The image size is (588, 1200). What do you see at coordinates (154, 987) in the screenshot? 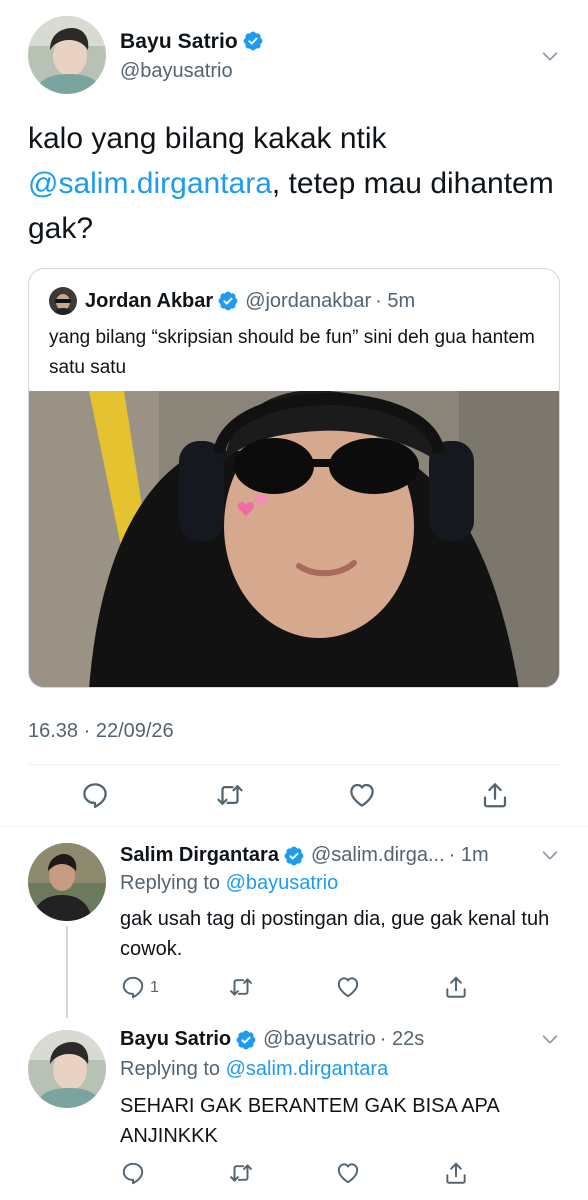
I see `reply-count: 1` at bounding box center [154, 987].